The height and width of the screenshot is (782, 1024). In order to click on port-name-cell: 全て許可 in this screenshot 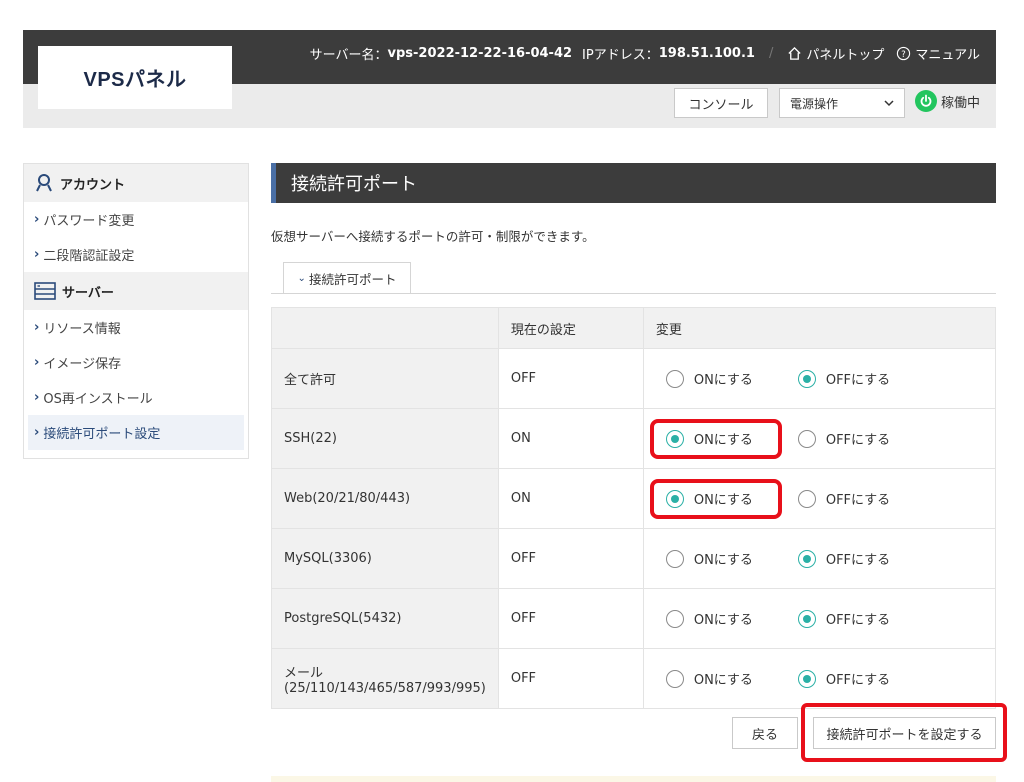, I will do `click(385, 378)`.